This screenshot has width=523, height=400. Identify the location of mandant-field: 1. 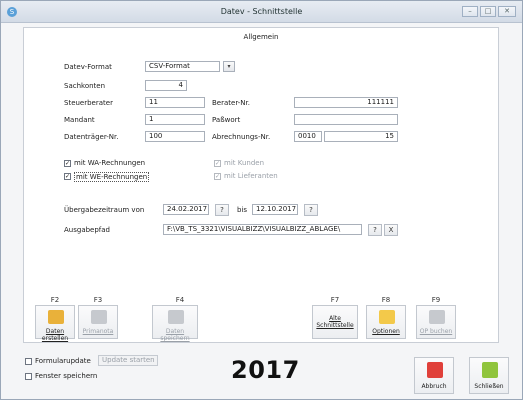
(175, 119).